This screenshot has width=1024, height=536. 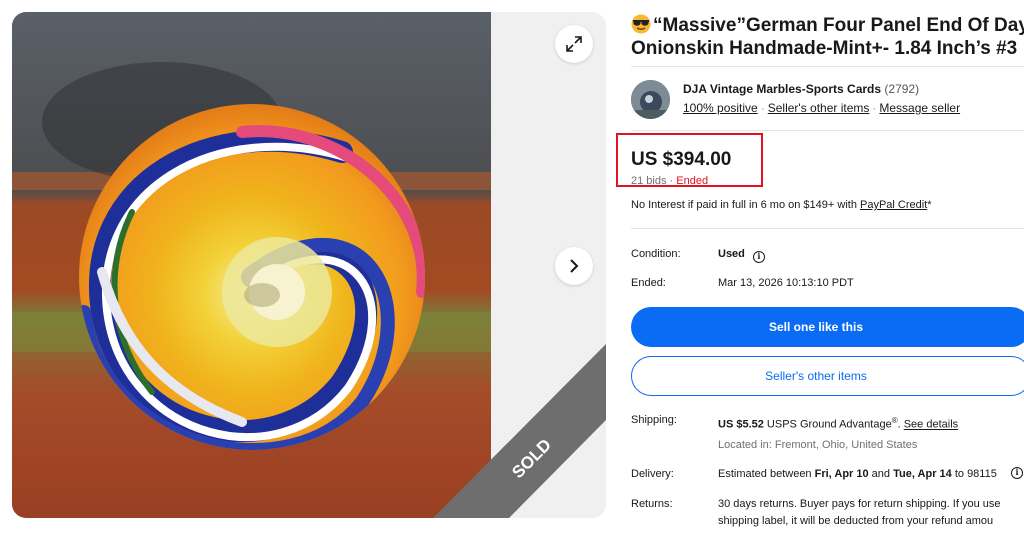 I want to click on shipping-label: Shipping:, so click(x=654, y=420).